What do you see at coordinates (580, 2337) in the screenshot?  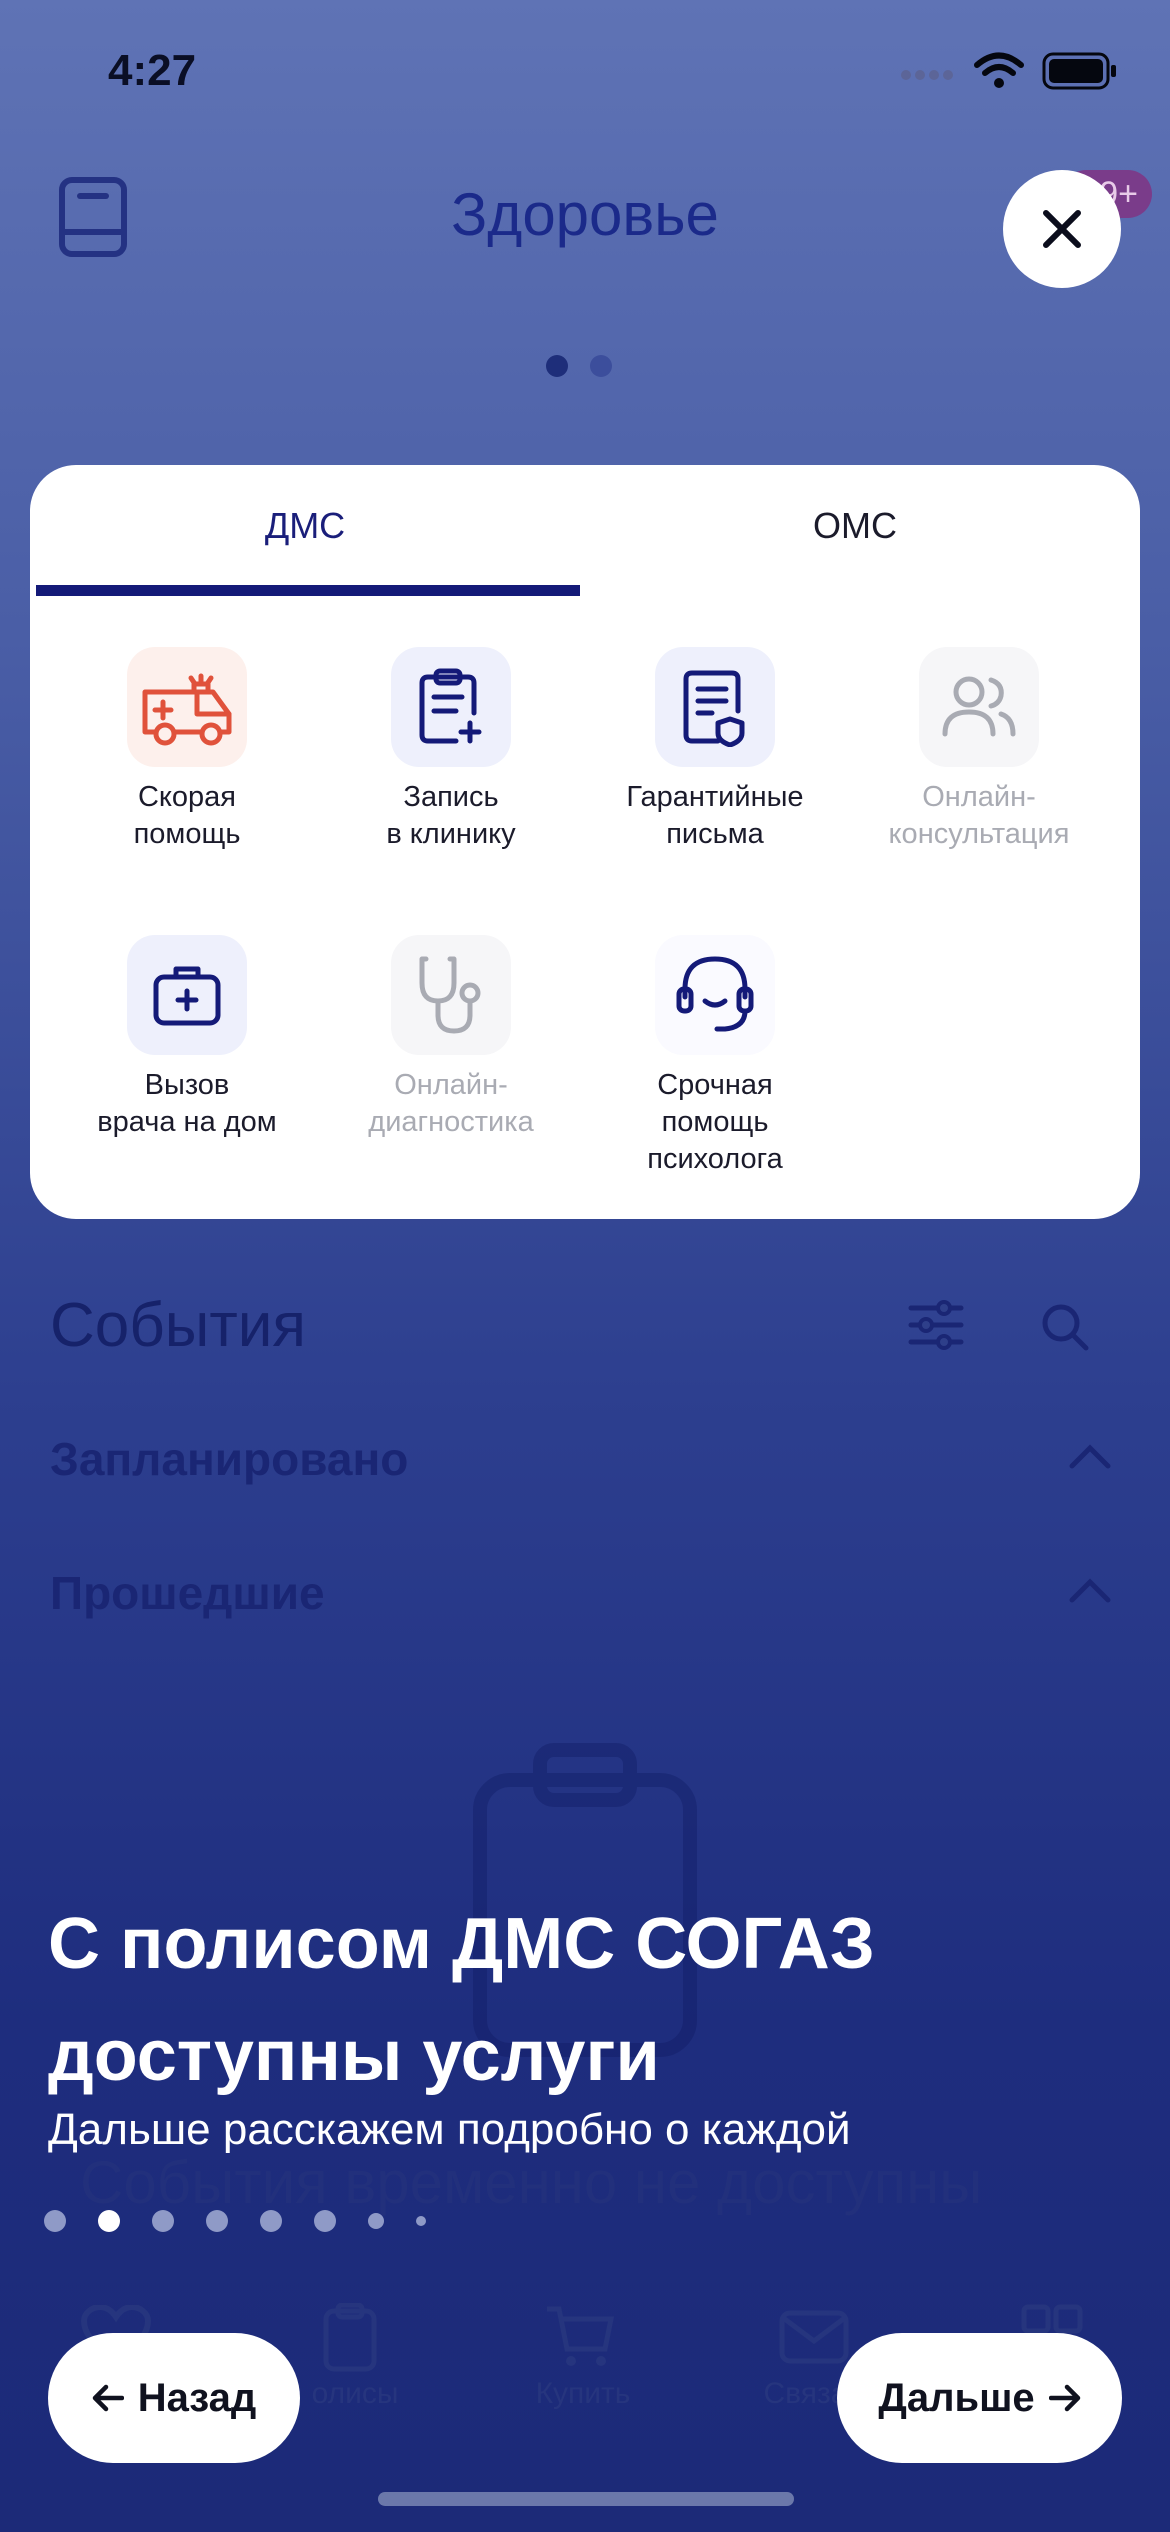 I see `cart-icon` at bounding box center [580, 2337].